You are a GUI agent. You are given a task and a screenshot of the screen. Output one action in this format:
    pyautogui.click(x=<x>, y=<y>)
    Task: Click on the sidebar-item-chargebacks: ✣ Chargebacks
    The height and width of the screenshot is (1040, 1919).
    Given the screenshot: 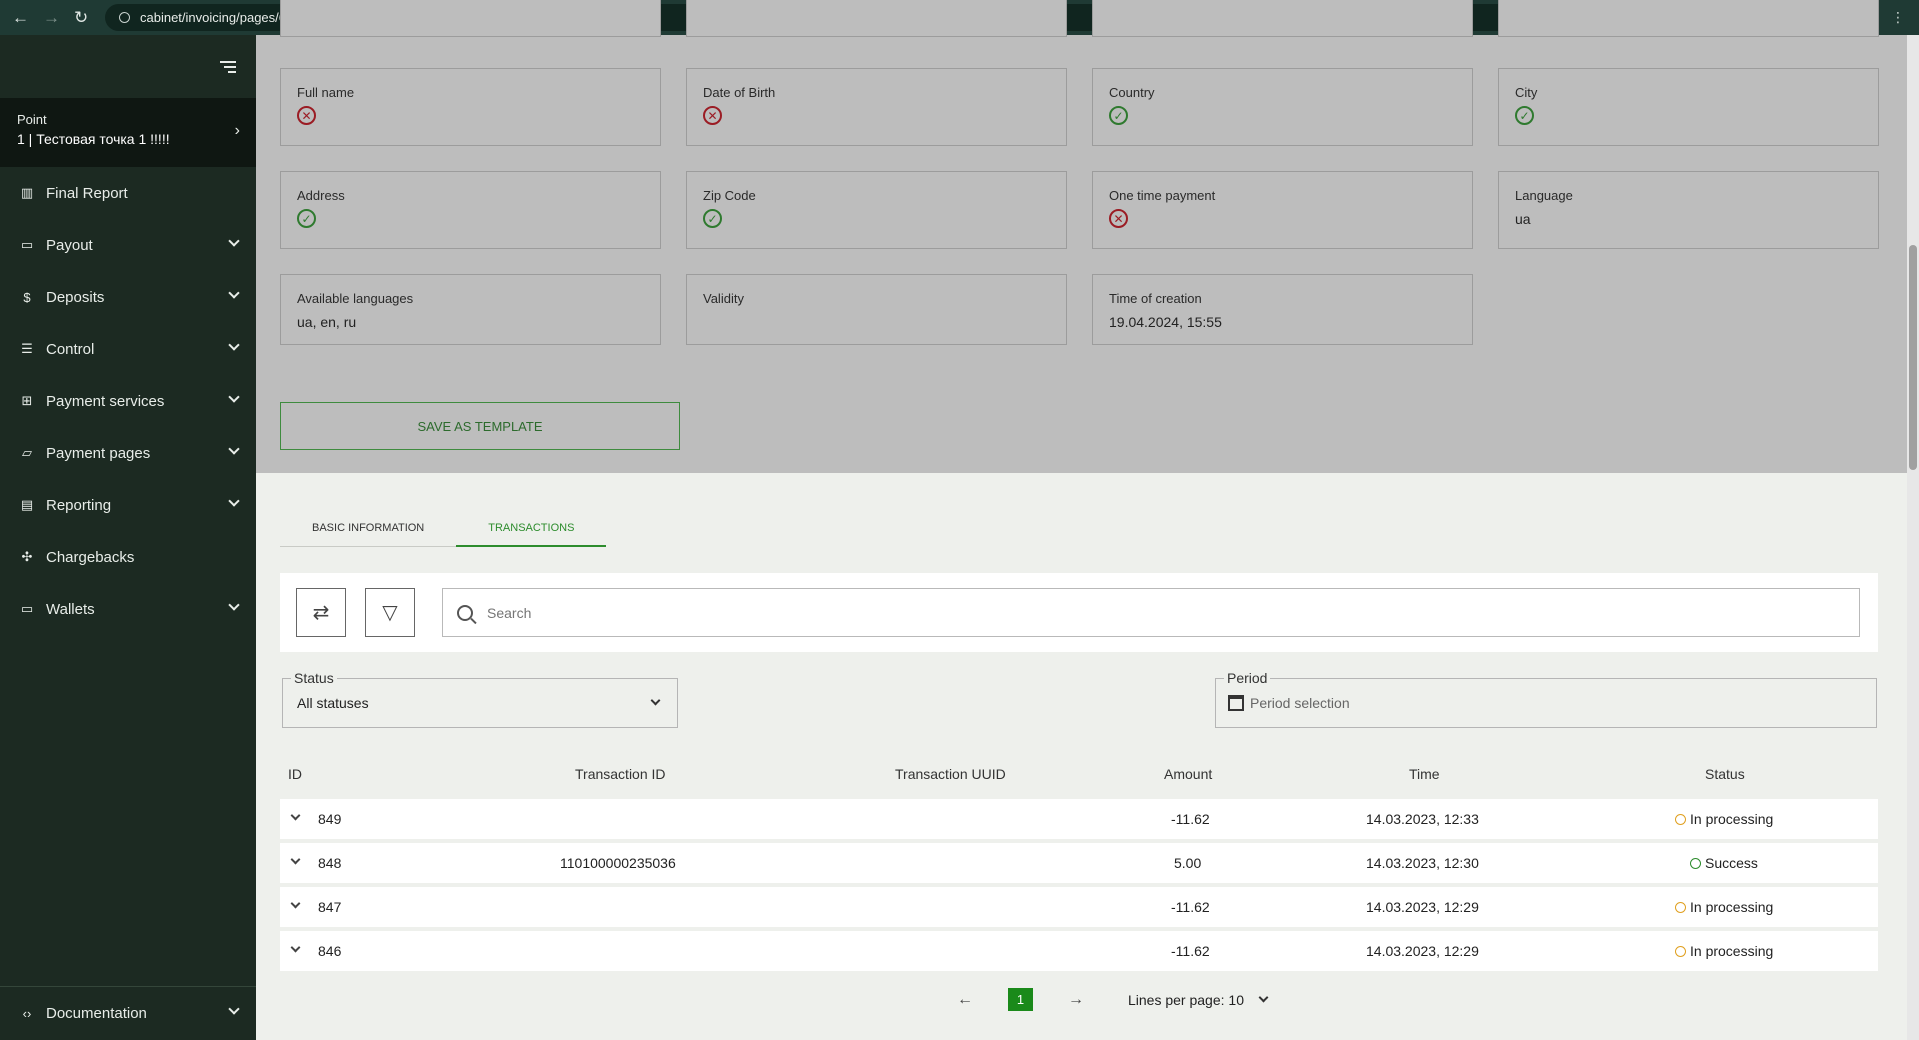 What is the action you would take?
    pyautogui.click(x=128, y=557)
    